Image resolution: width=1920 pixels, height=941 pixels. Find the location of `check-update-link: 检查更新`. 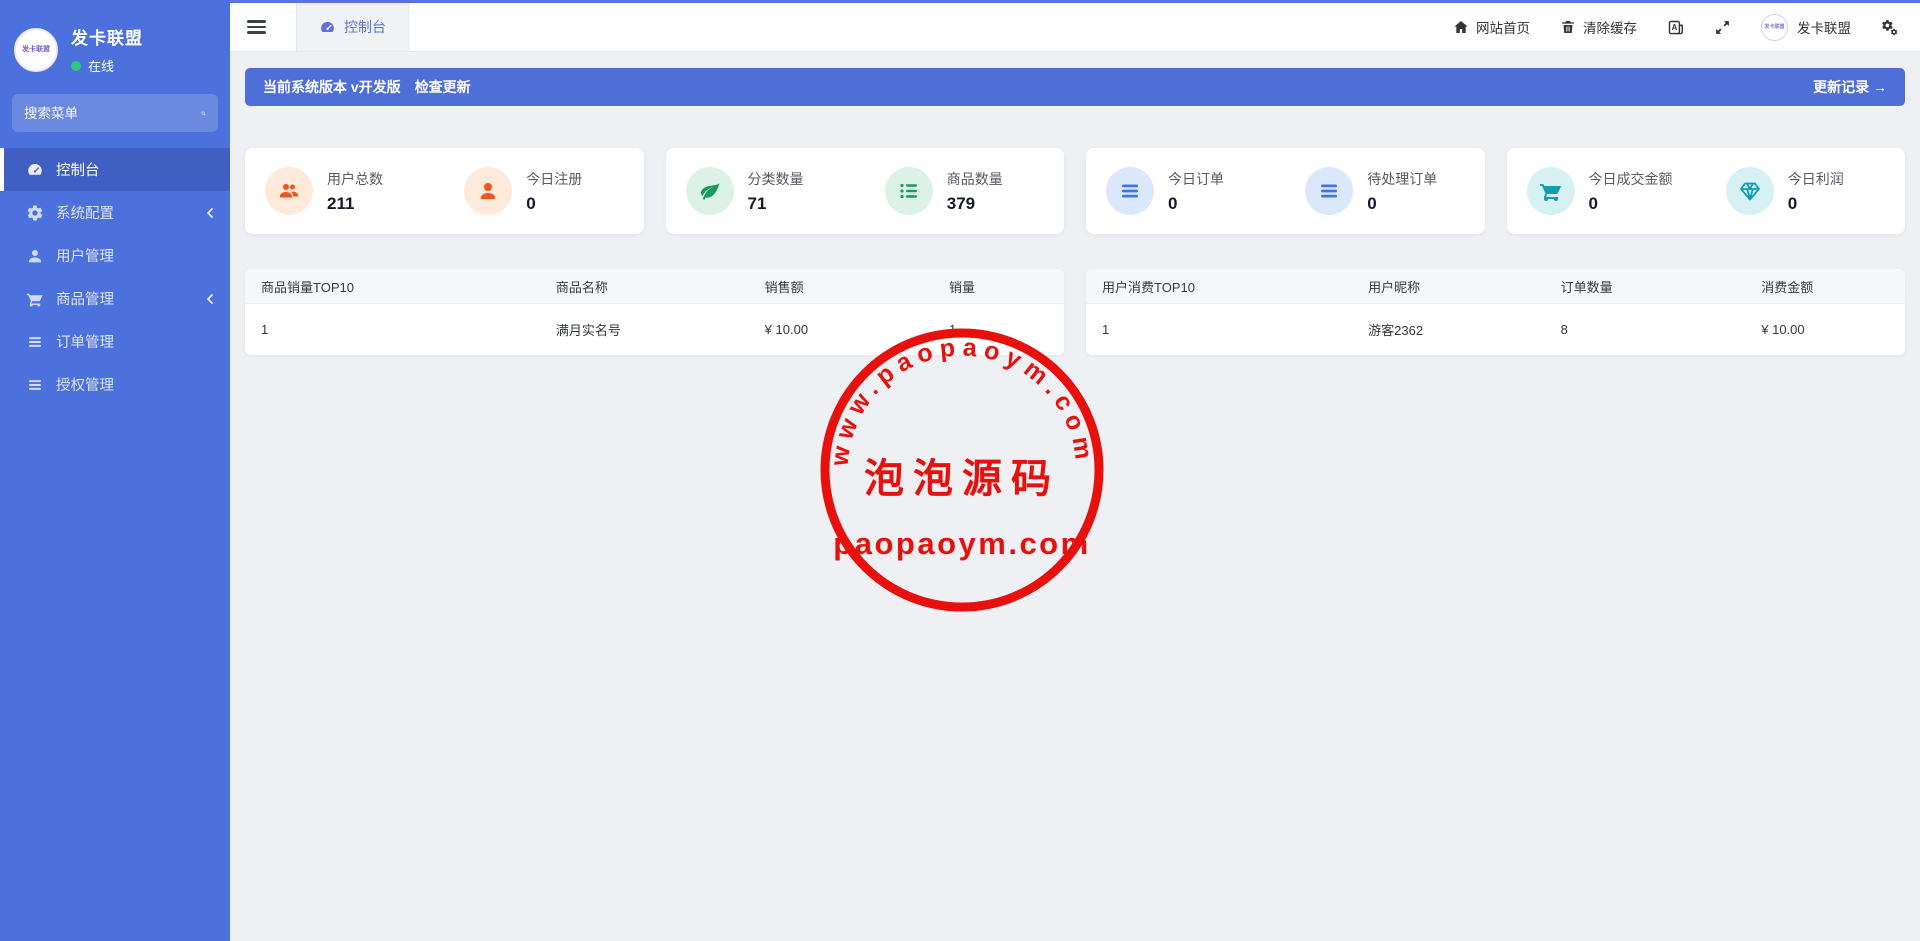

check-update-link: 检查更新 is located at coordinates (443, 87).